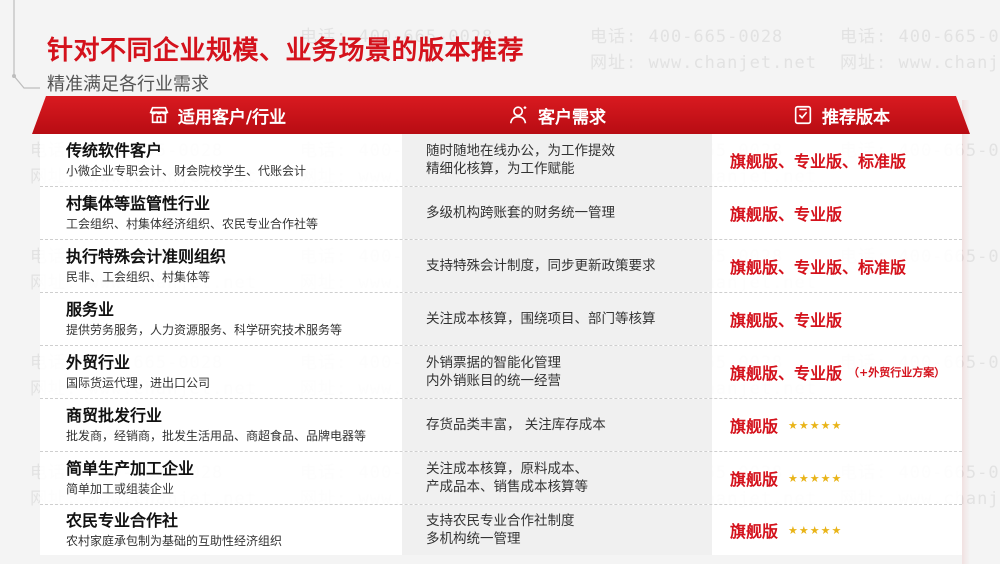 Image resolution: width=1000 pixels, height=564 pixels. Describe the element at coordinates (98, 362) in the screenshot. I see `industry-name: 外贸行业` at that location.